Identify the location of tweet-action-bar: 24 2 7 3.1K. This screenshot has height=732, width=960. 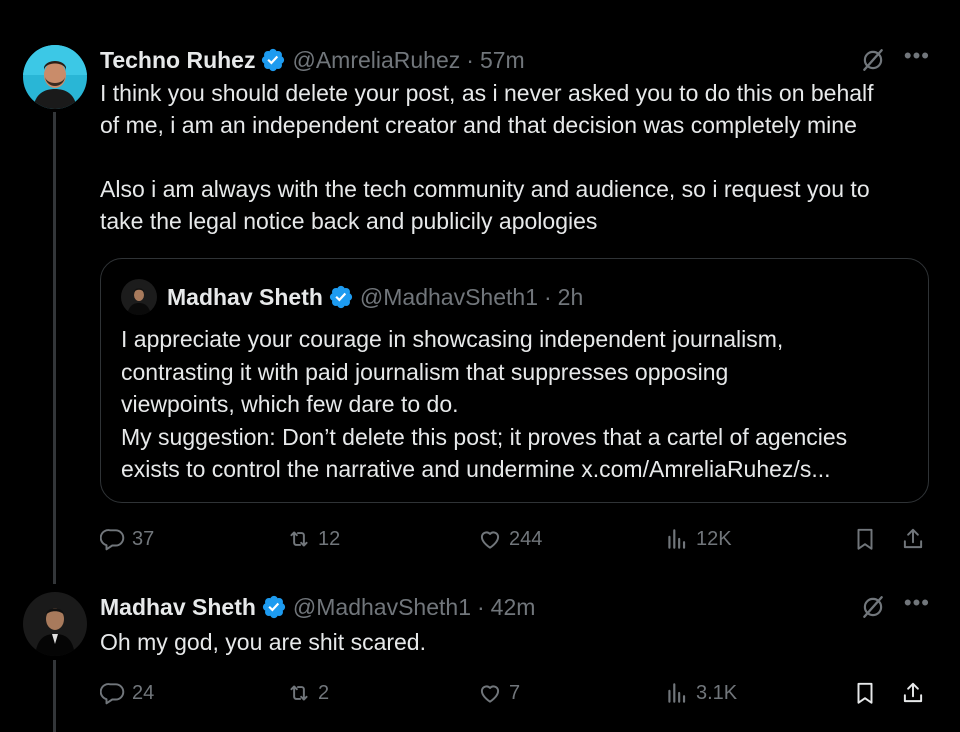
(514, 693).